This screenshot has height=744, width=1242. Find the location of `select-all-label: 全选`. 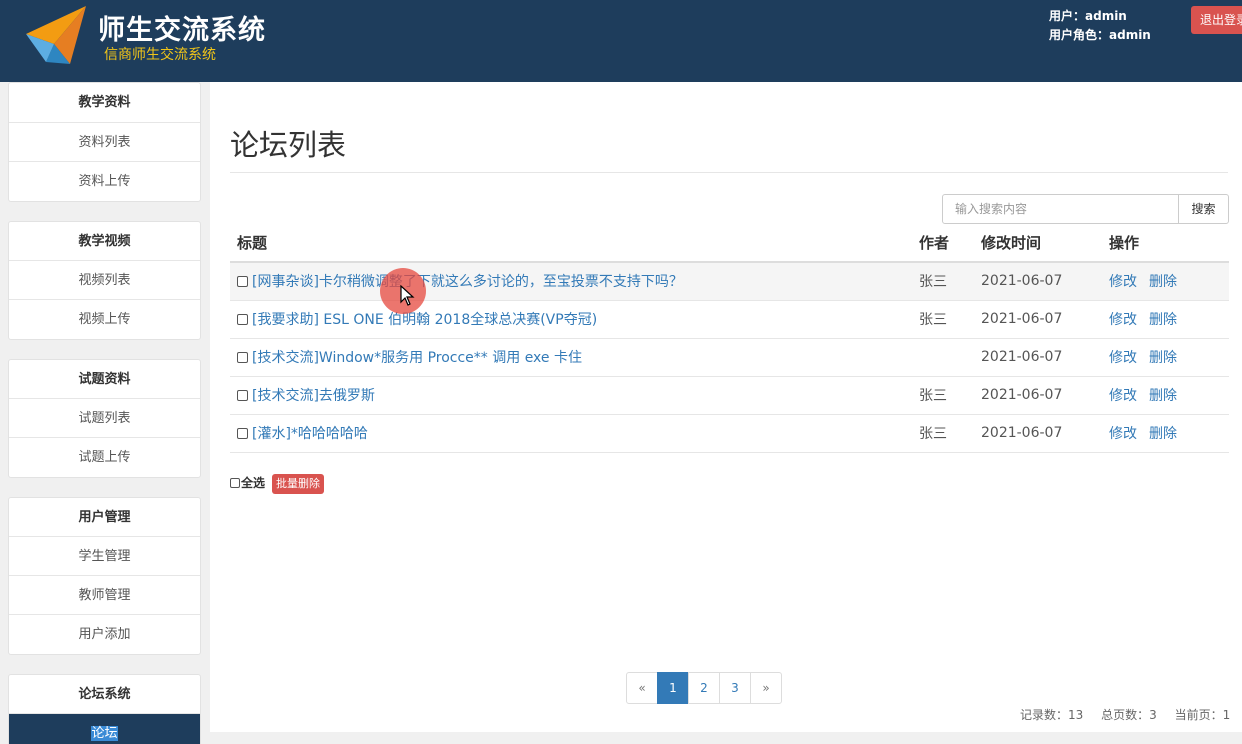

select-all-label: 全选 is located at coordinates (253, 483).